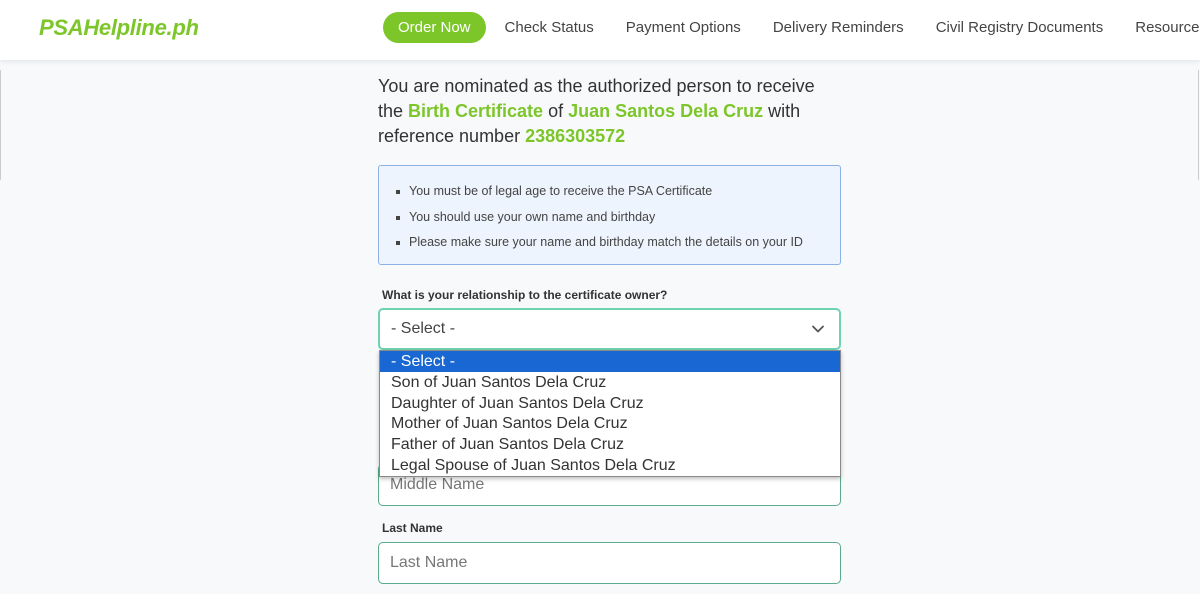 This screenshot has width=1200, height=594. I want to click on relationship-select: - Select -, so click(609, 329).